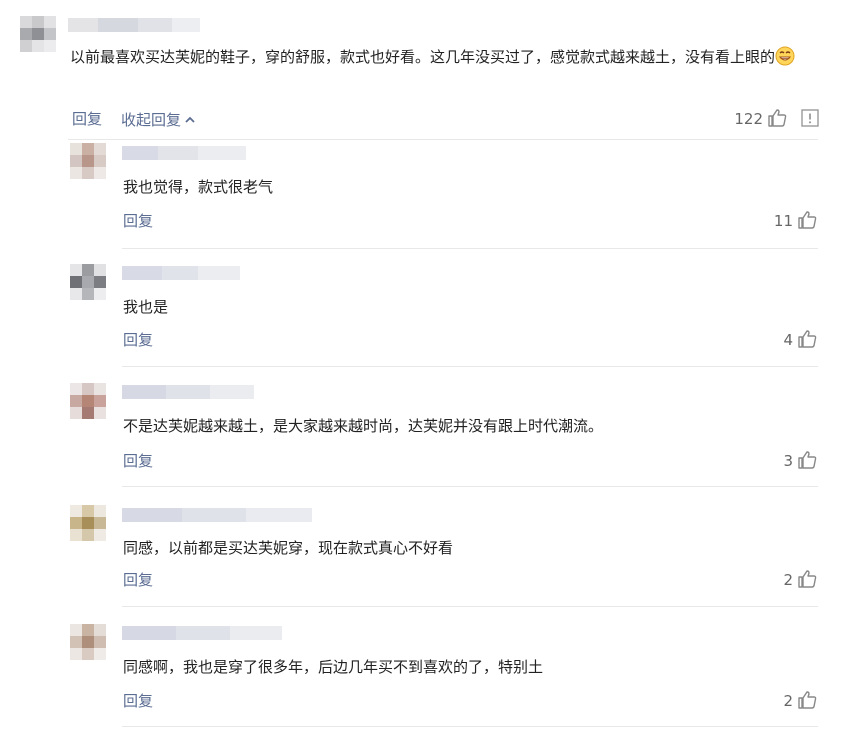 The width and height of the screenshot is (850, 734). I want to click on reply-text: 同感啊，我也是穿了很多年，后边几年买不到喜欢的了，特别土, so click(333, 667).